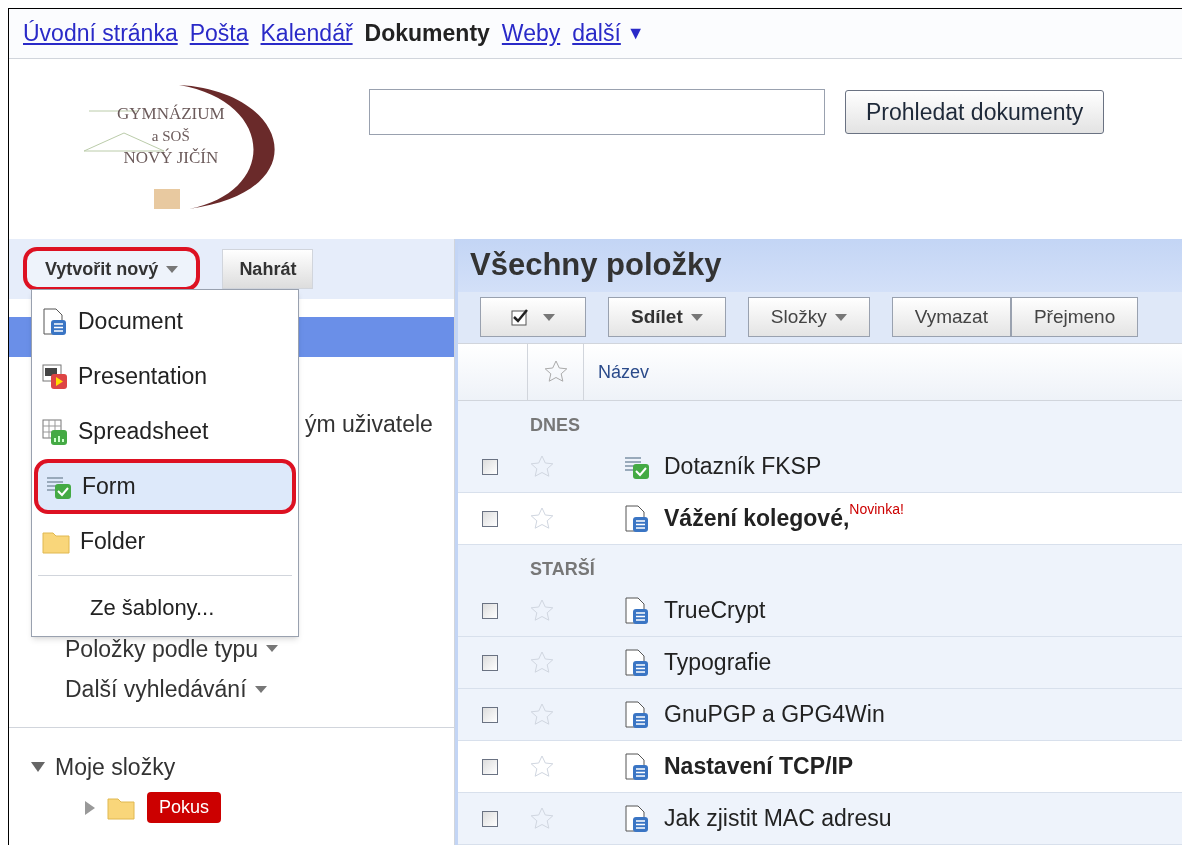 The image size is (1182, 845). I want to click on nav-link: Úvodní stránka, so click(100, 33).